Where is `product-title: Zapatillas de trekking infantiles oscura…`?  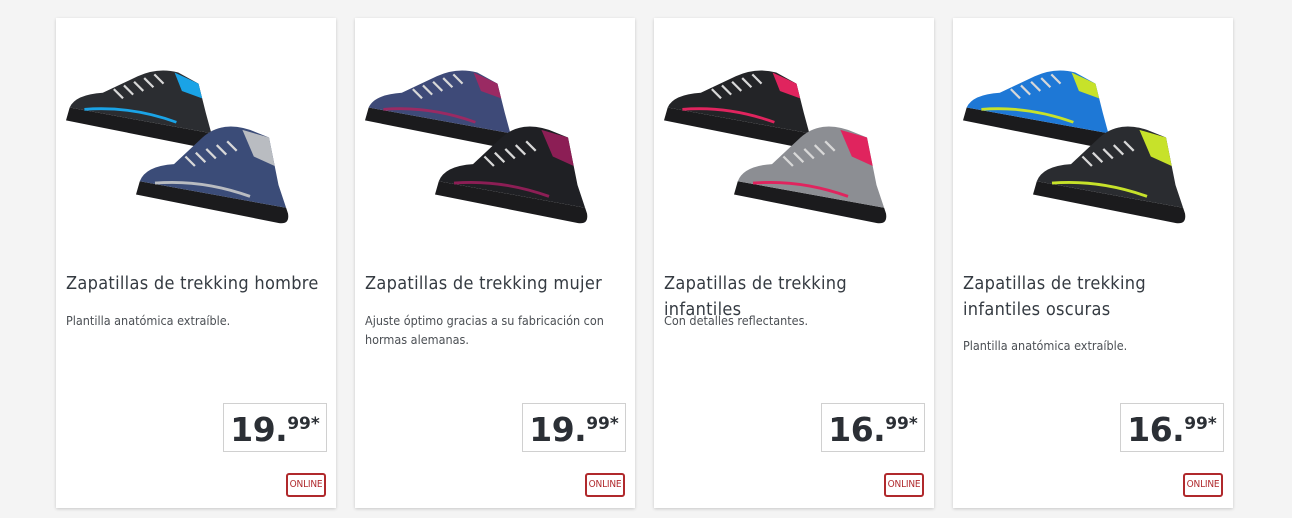
product-title: Zapatillas de trekking infantiles oscura… is located at coordinates (1092, 297).